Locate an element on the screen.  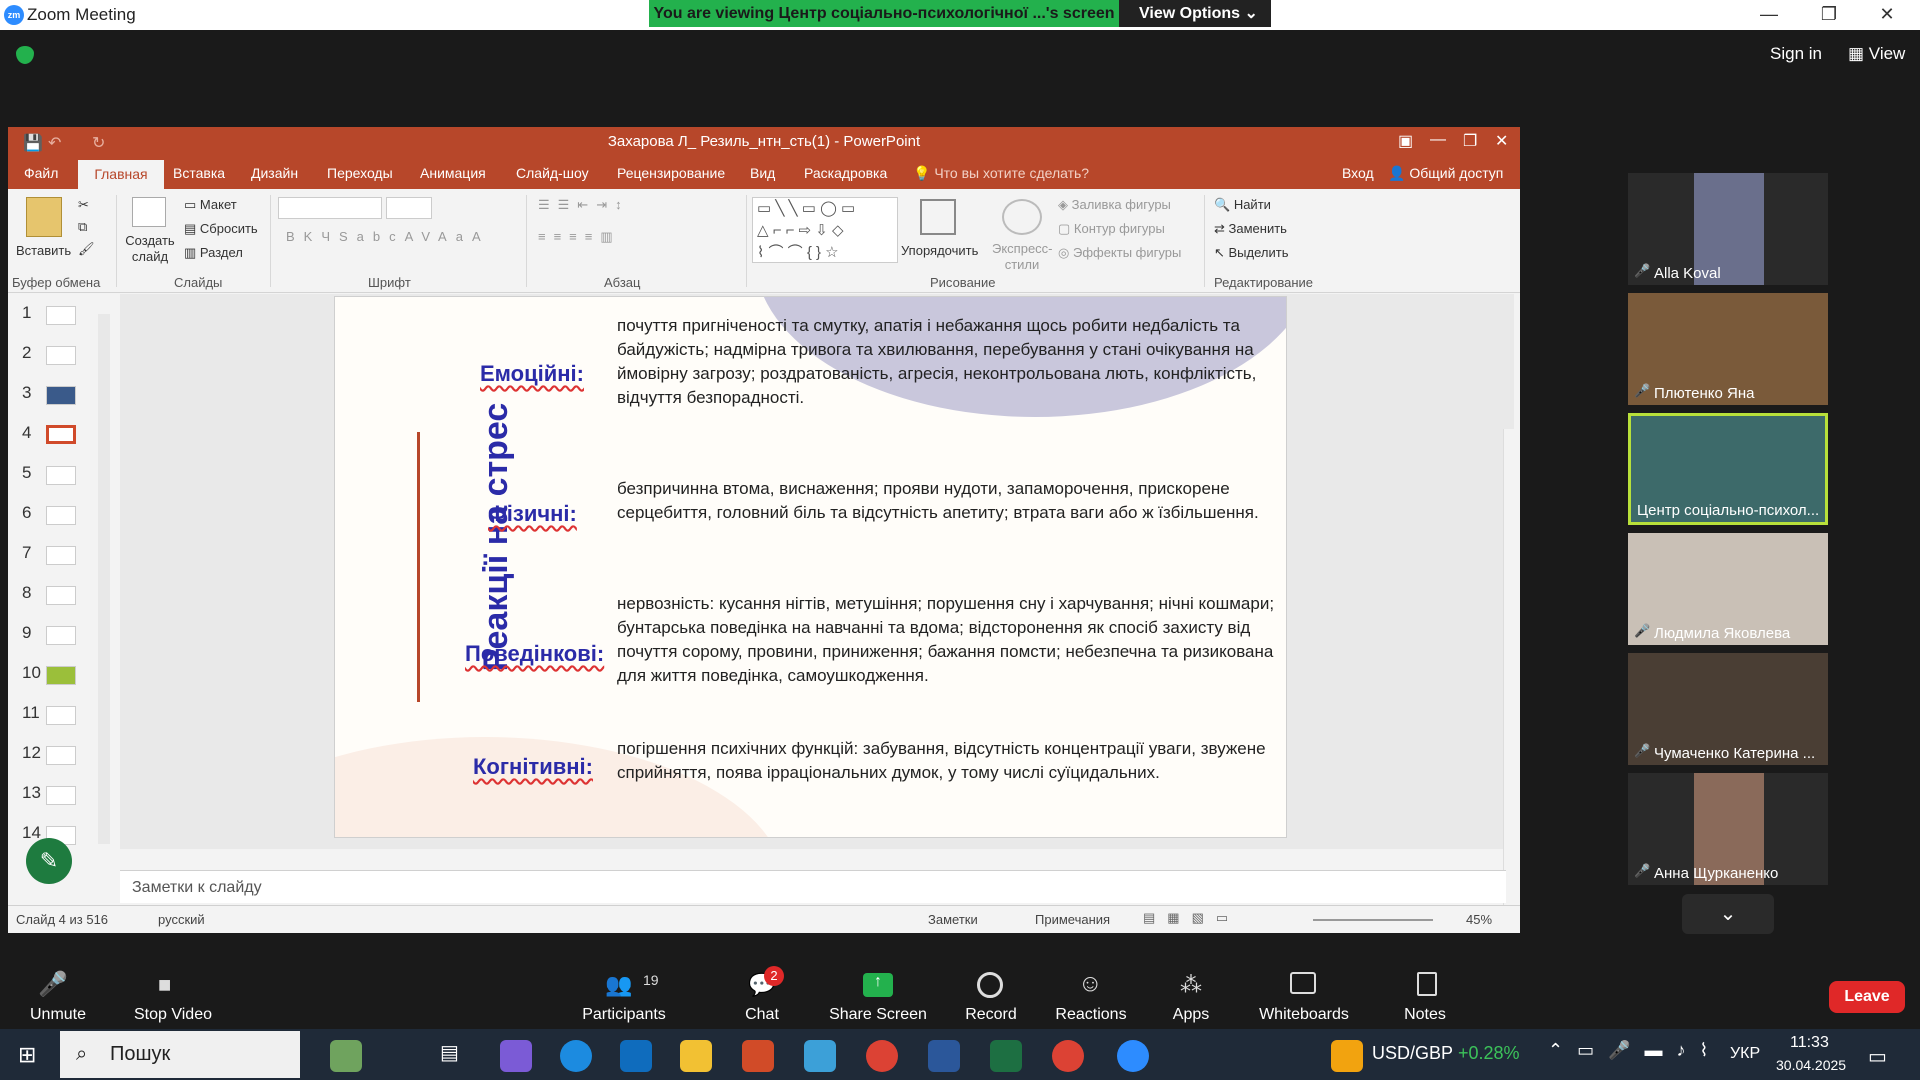
arrange-icon is located at coordinates (938, 217).